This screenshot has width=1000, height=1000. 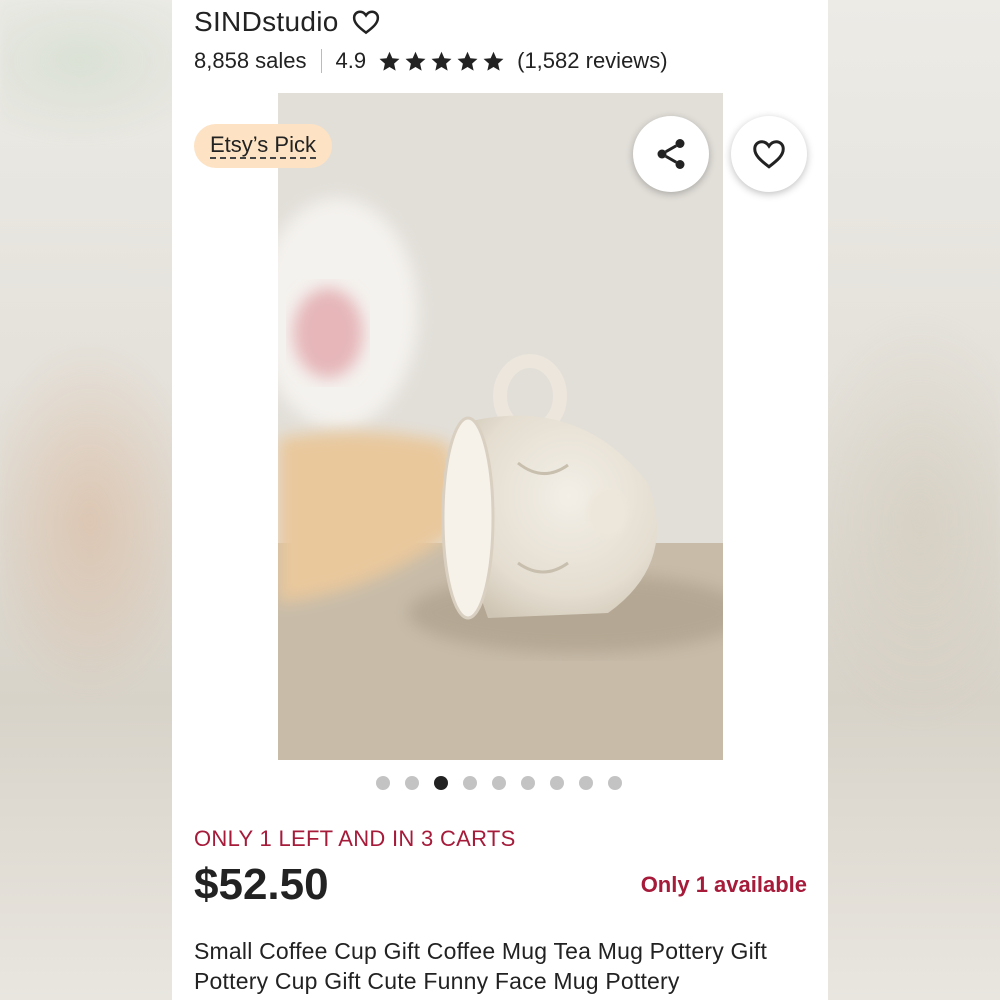 I want to click on divider, so click(x=321, y=61).